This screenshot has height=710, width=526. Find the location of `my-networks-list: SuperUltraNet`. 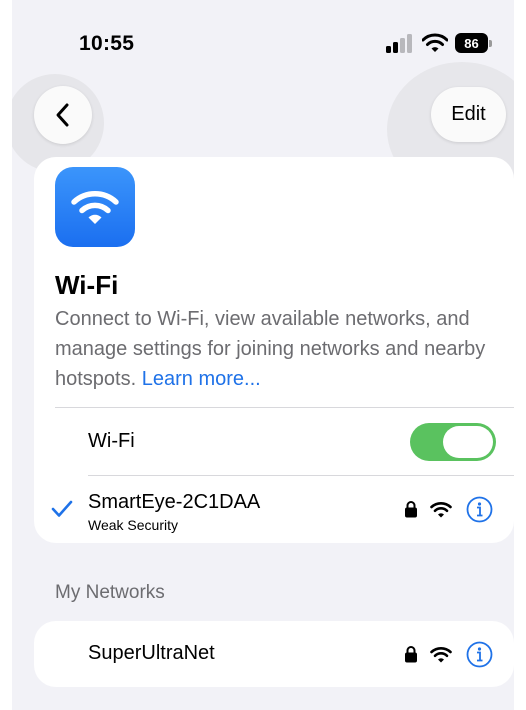

my-networks-list: SuperUltraNet is located at coordinates (274, 654).